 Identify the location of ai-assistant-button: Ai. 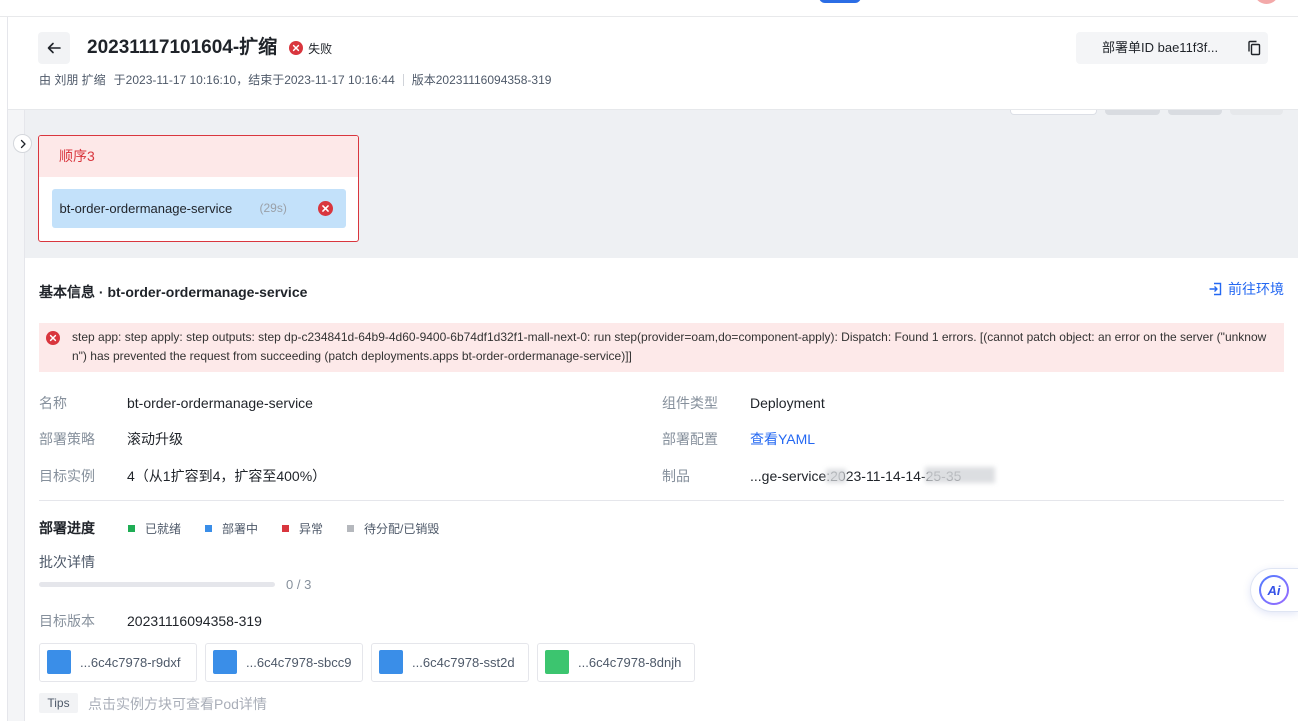
(1274, 590).